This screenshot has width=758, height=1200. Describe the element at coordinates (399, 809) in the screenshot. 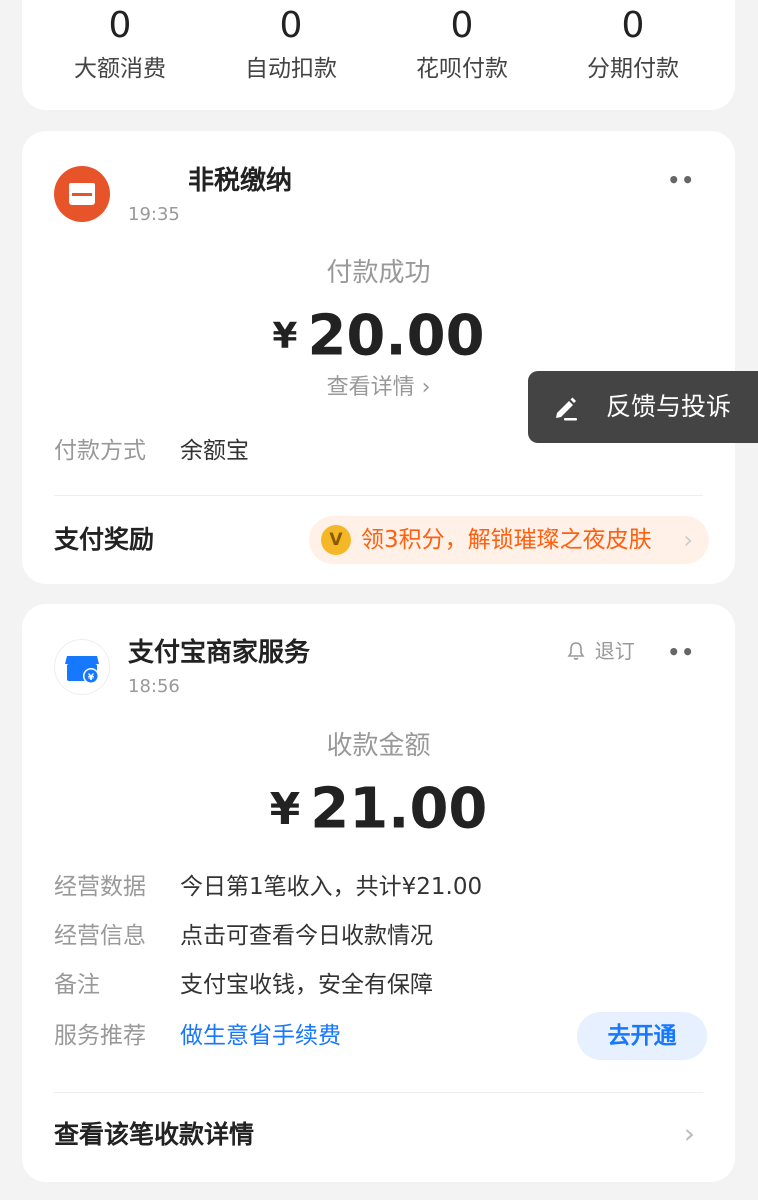

I see `amount-value: 21.00` at that location.